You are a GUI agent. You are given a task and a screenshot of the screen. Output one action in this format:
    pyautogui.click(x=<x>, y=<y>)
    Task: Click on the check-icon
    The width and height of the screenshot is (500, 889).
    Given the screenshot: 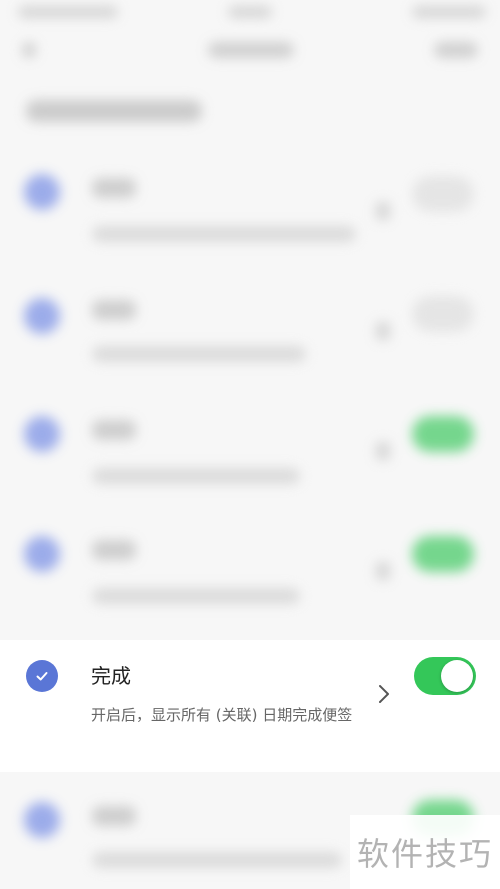 What is the action you would take?
    pyautogui.click(x=42, y=676)
    